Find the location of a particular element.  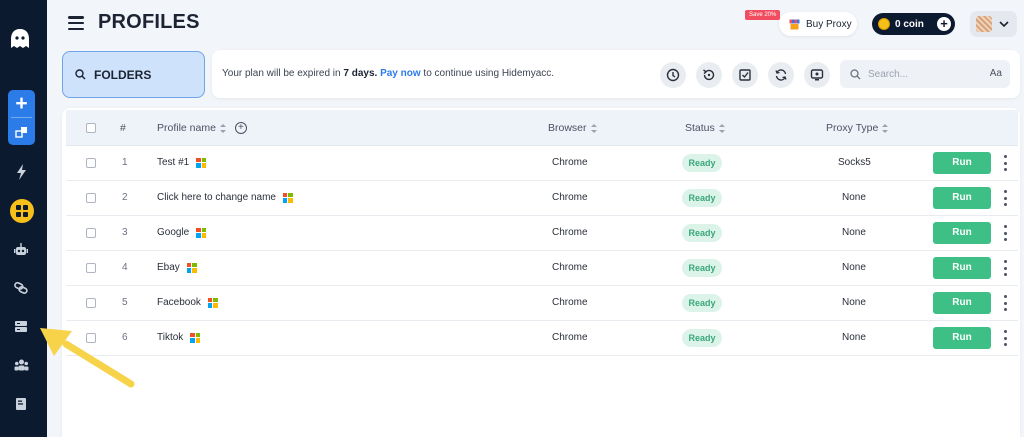

table-row: 1 Test #1 Chrome Ready Socks5 Run is located at coordinates (542, 163).